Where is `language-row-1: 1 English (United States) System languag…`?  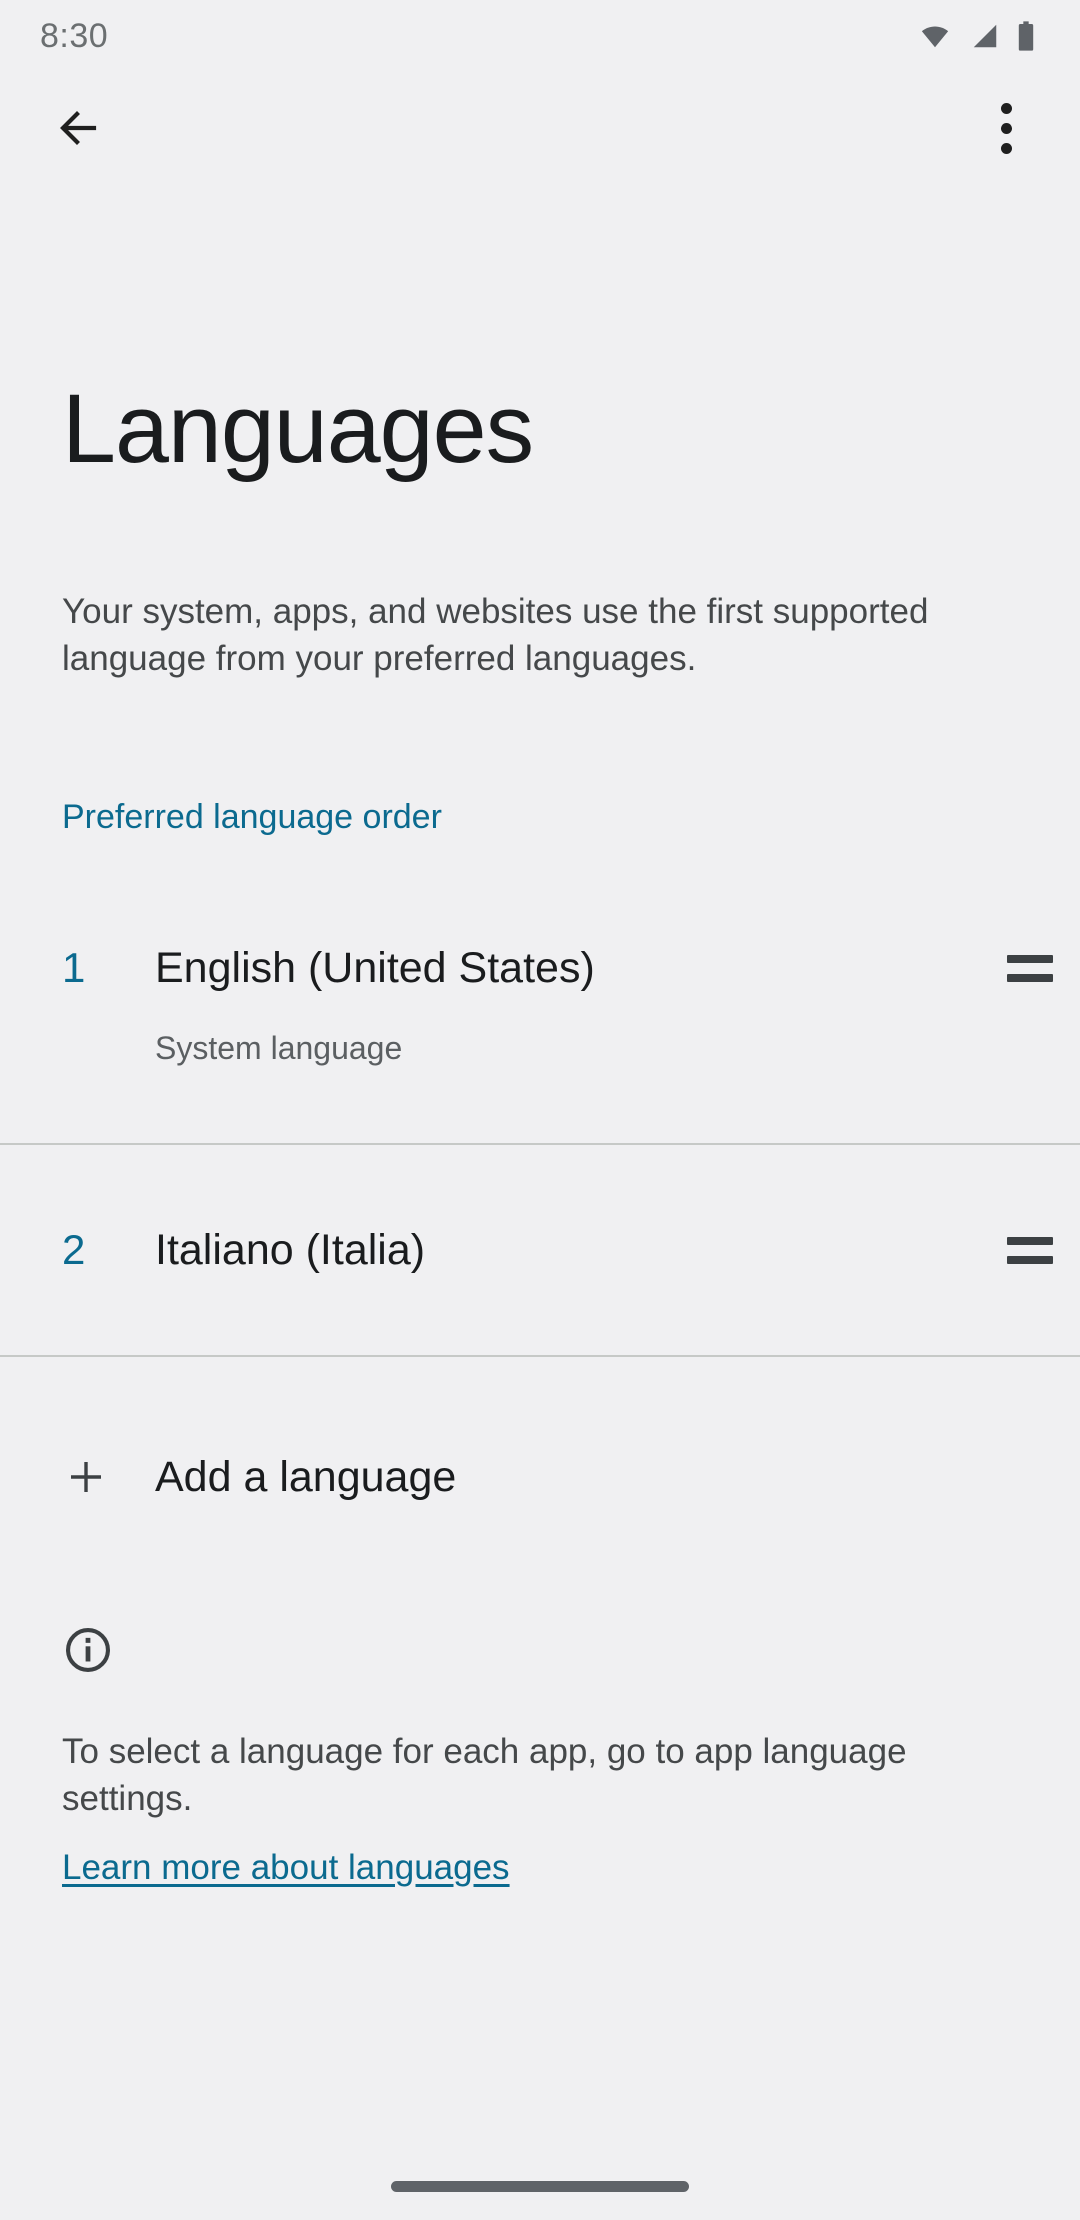 language-row-1: 1 English (United States) System languag… is located at coordinates (540, 1014).